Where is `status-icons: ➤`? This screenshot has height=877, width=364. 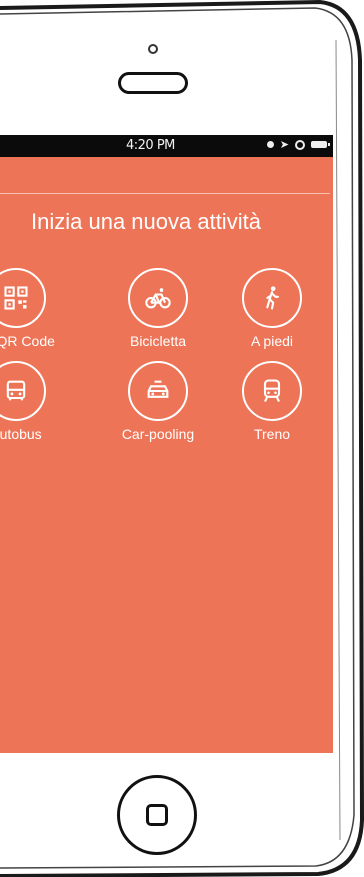 status-icons: ➤ is located at coordinates (298, 144).